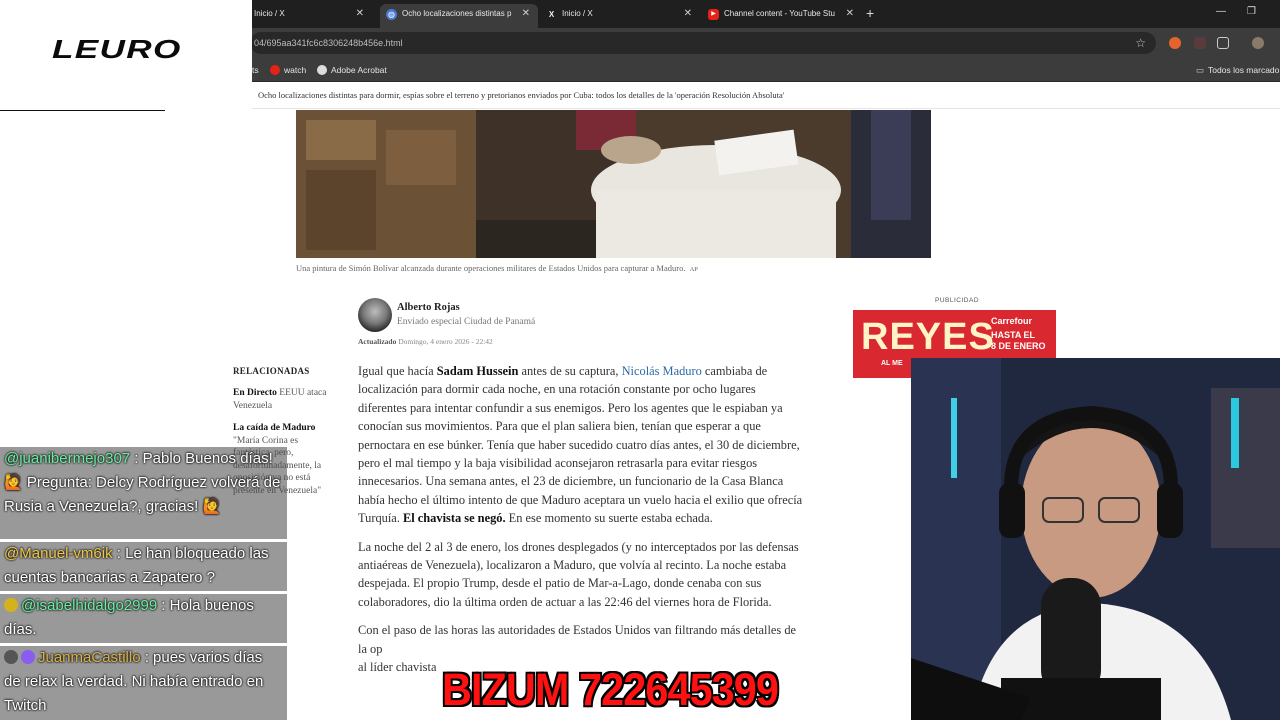 Image resolution: width=1280 pixels, height=720 pixels. I want to click on bookmark-item: ts, so click(255, 70).